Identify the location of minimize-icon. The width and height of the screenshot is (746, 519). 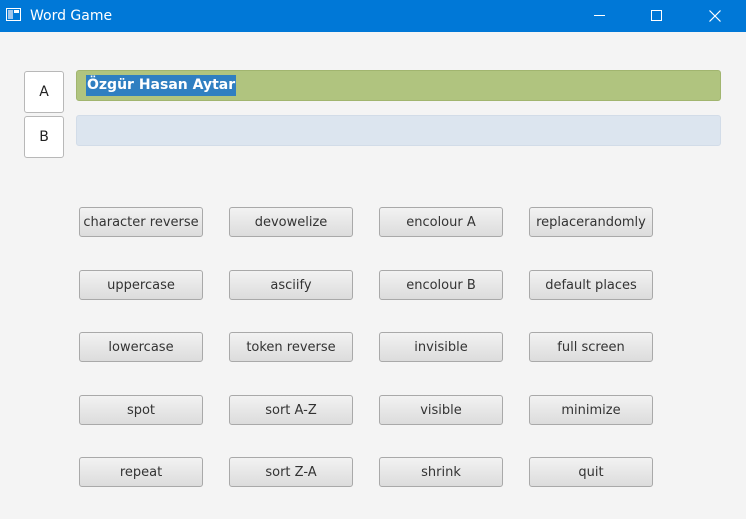
(599, 15).